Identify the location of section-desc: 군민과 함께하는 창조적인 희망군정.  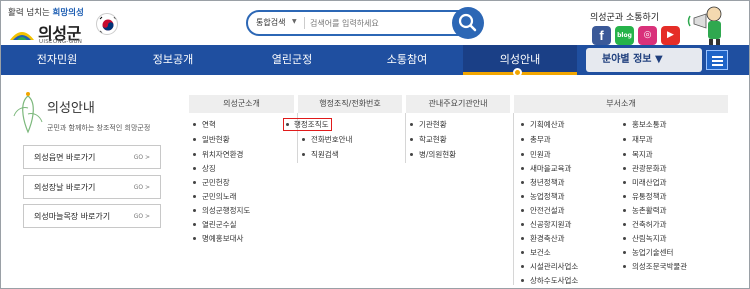
(99, 128).